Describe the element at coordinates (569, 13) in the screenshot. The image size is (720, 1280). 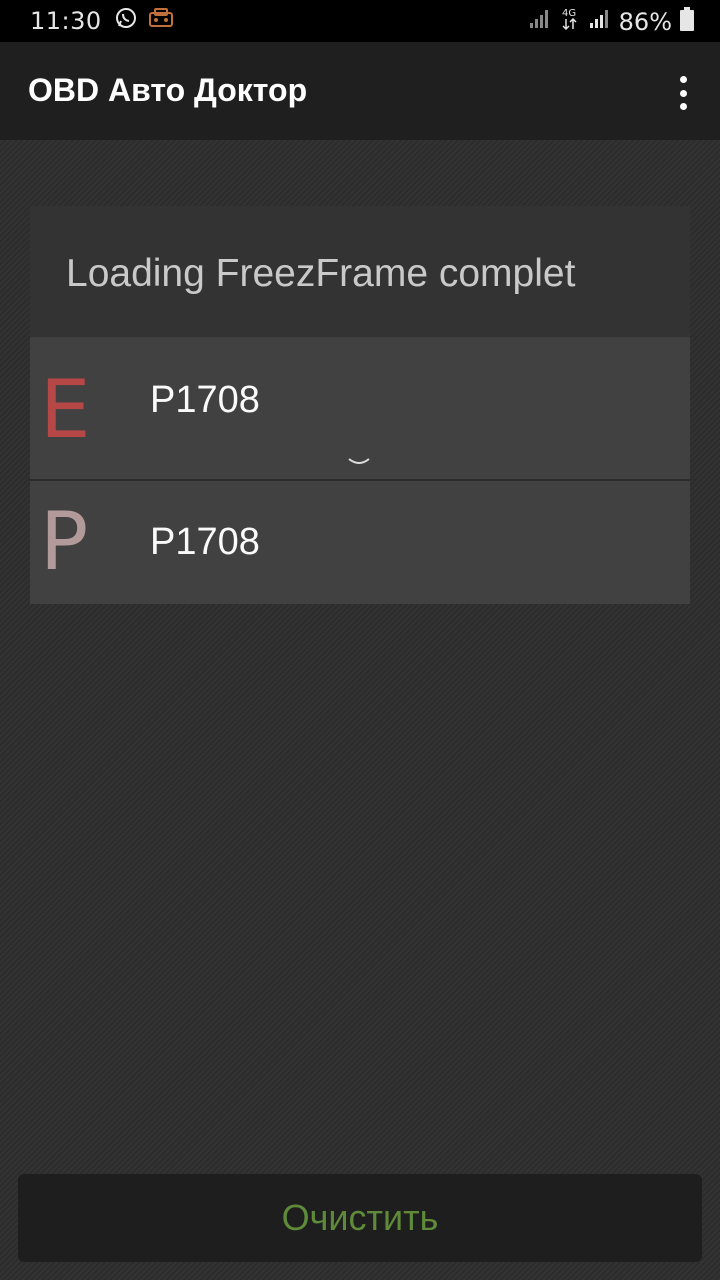
I see `network-label: 4G` at that location.